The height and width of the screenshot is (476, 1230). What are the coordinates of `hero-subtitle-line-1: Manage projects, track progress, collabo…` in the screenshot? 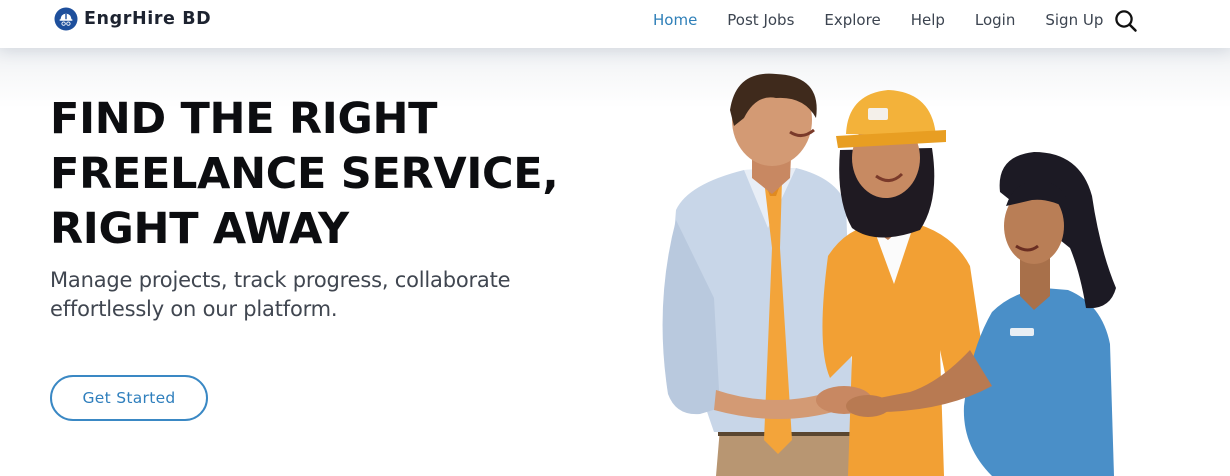 It's located at (280, 280).